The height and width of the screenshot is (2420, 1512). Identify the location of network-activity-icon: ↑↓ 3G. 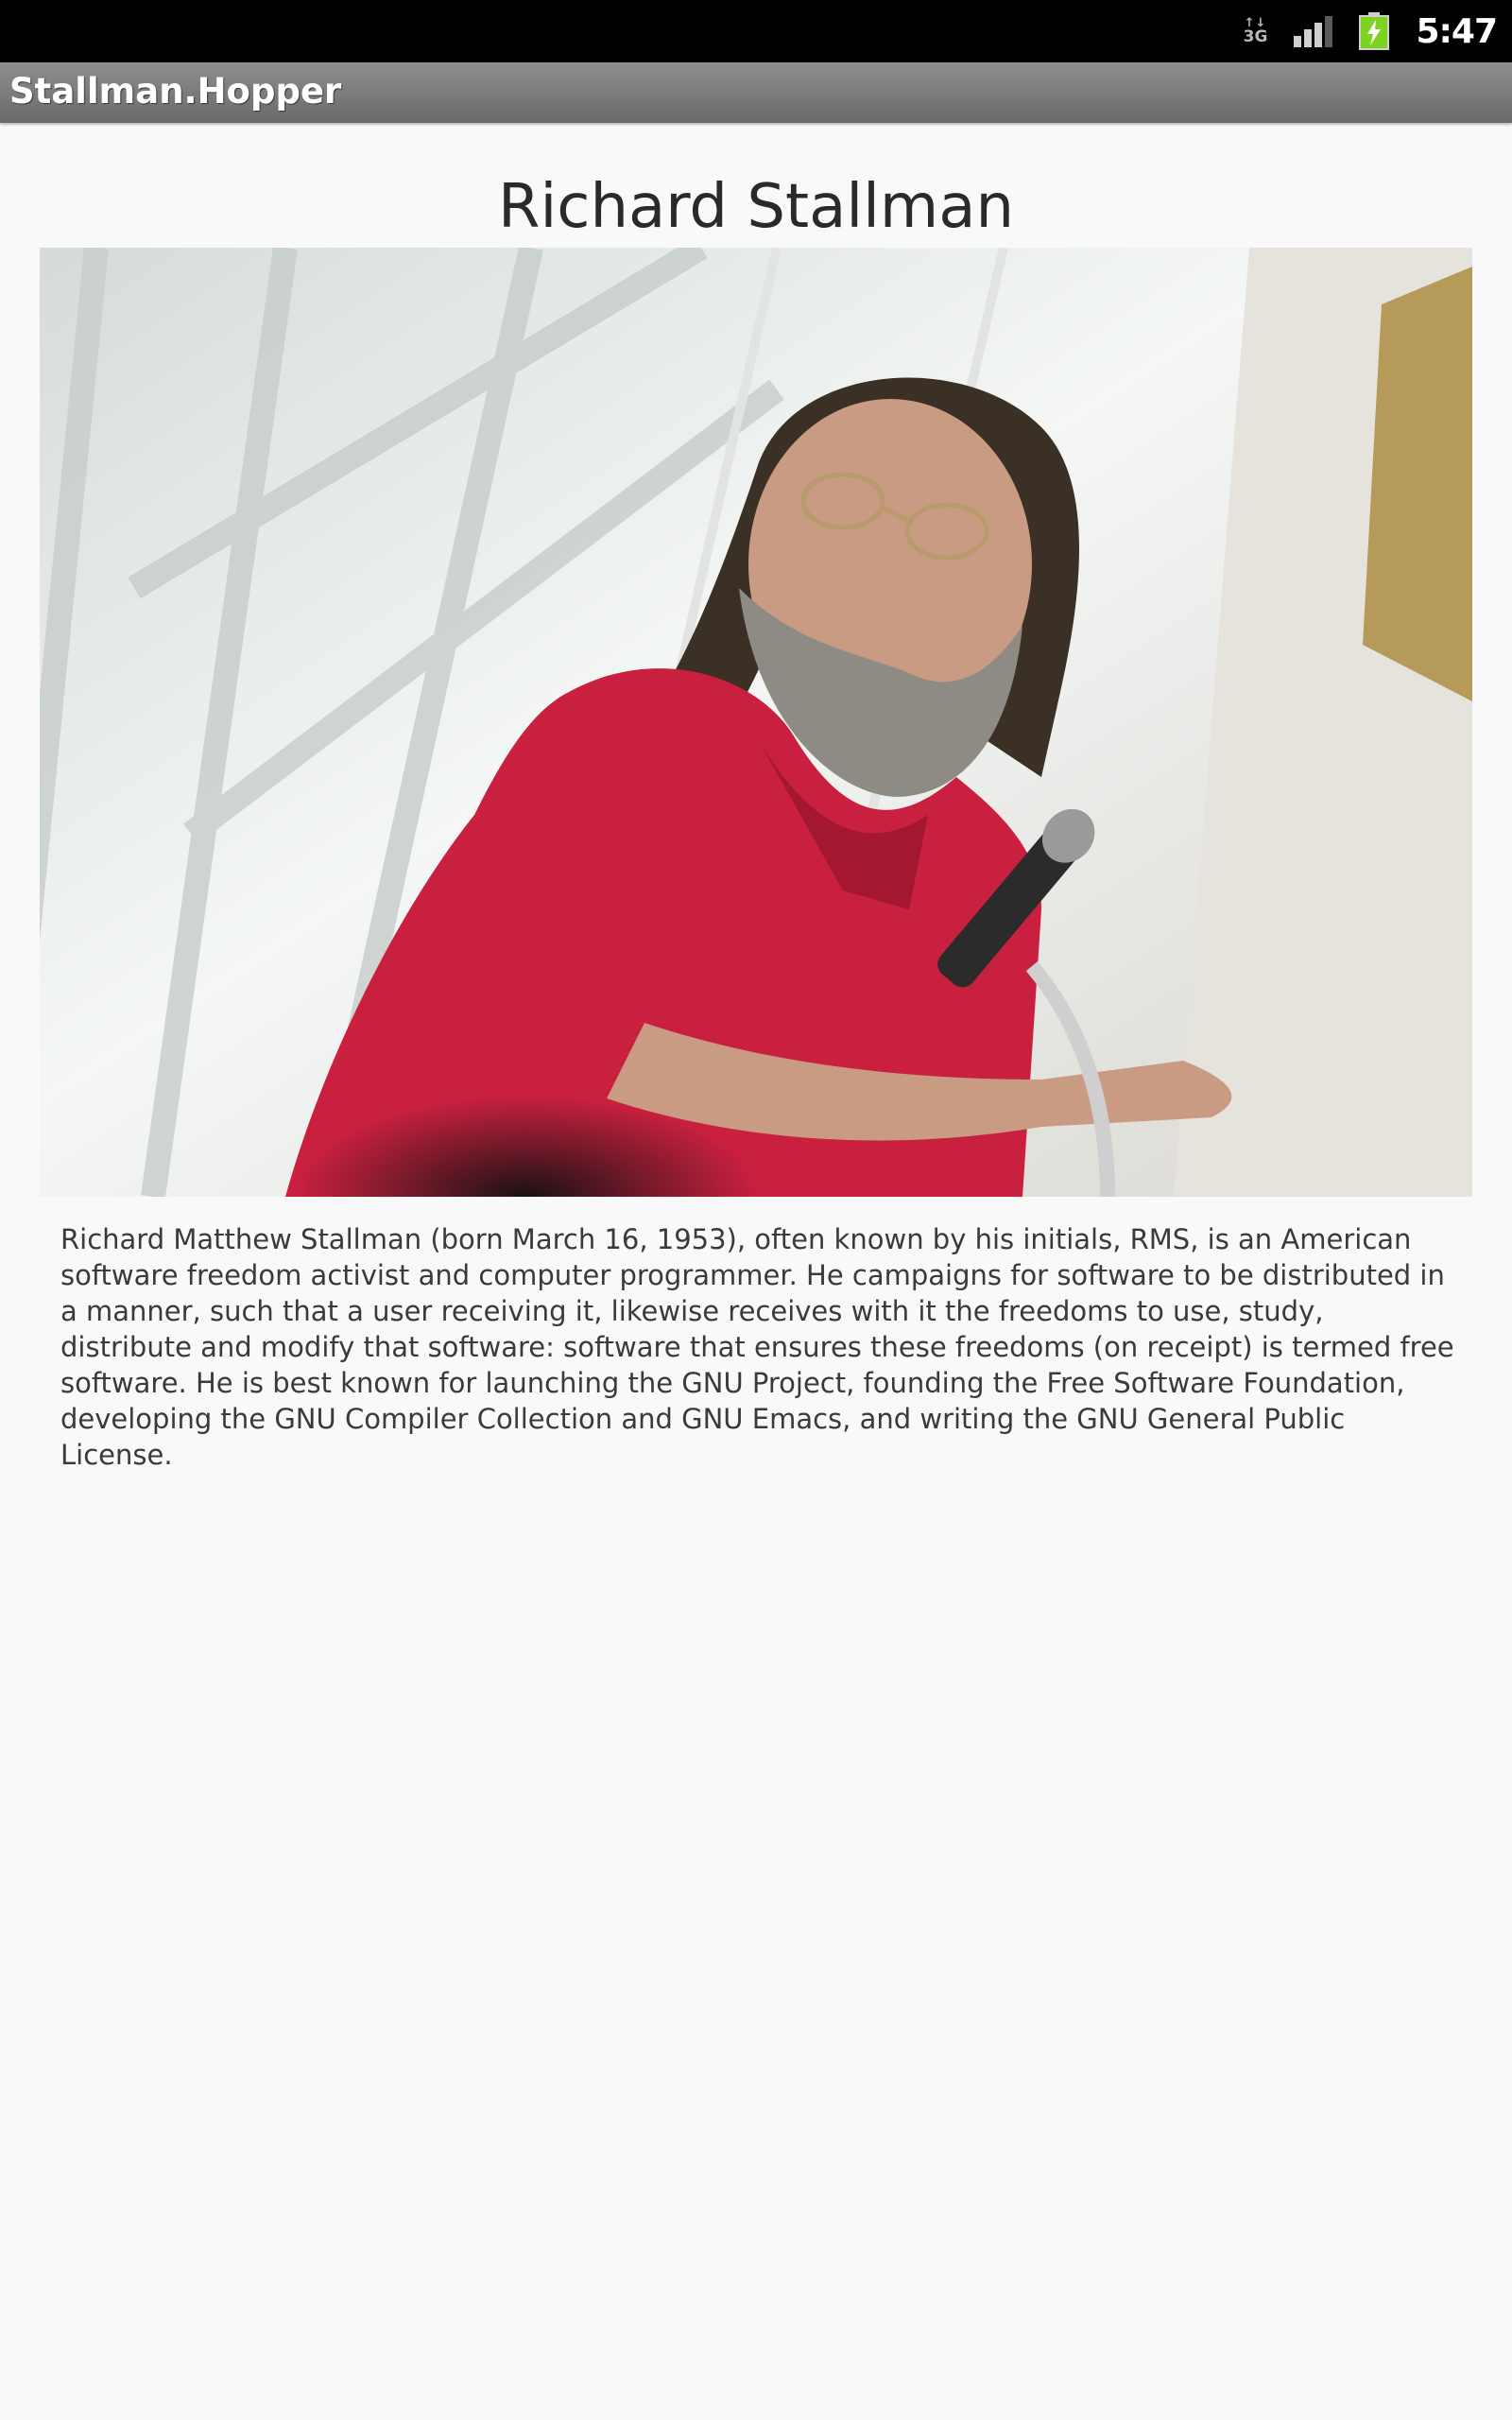
(1256, 31).